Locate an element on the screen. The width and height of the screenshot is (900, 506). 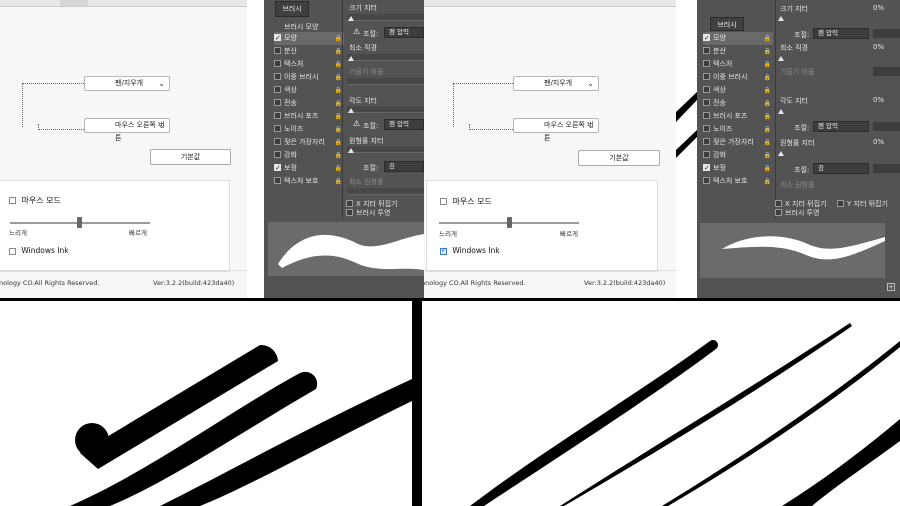
left-windows-ink-checkbox is located at coordinates (12, 251).